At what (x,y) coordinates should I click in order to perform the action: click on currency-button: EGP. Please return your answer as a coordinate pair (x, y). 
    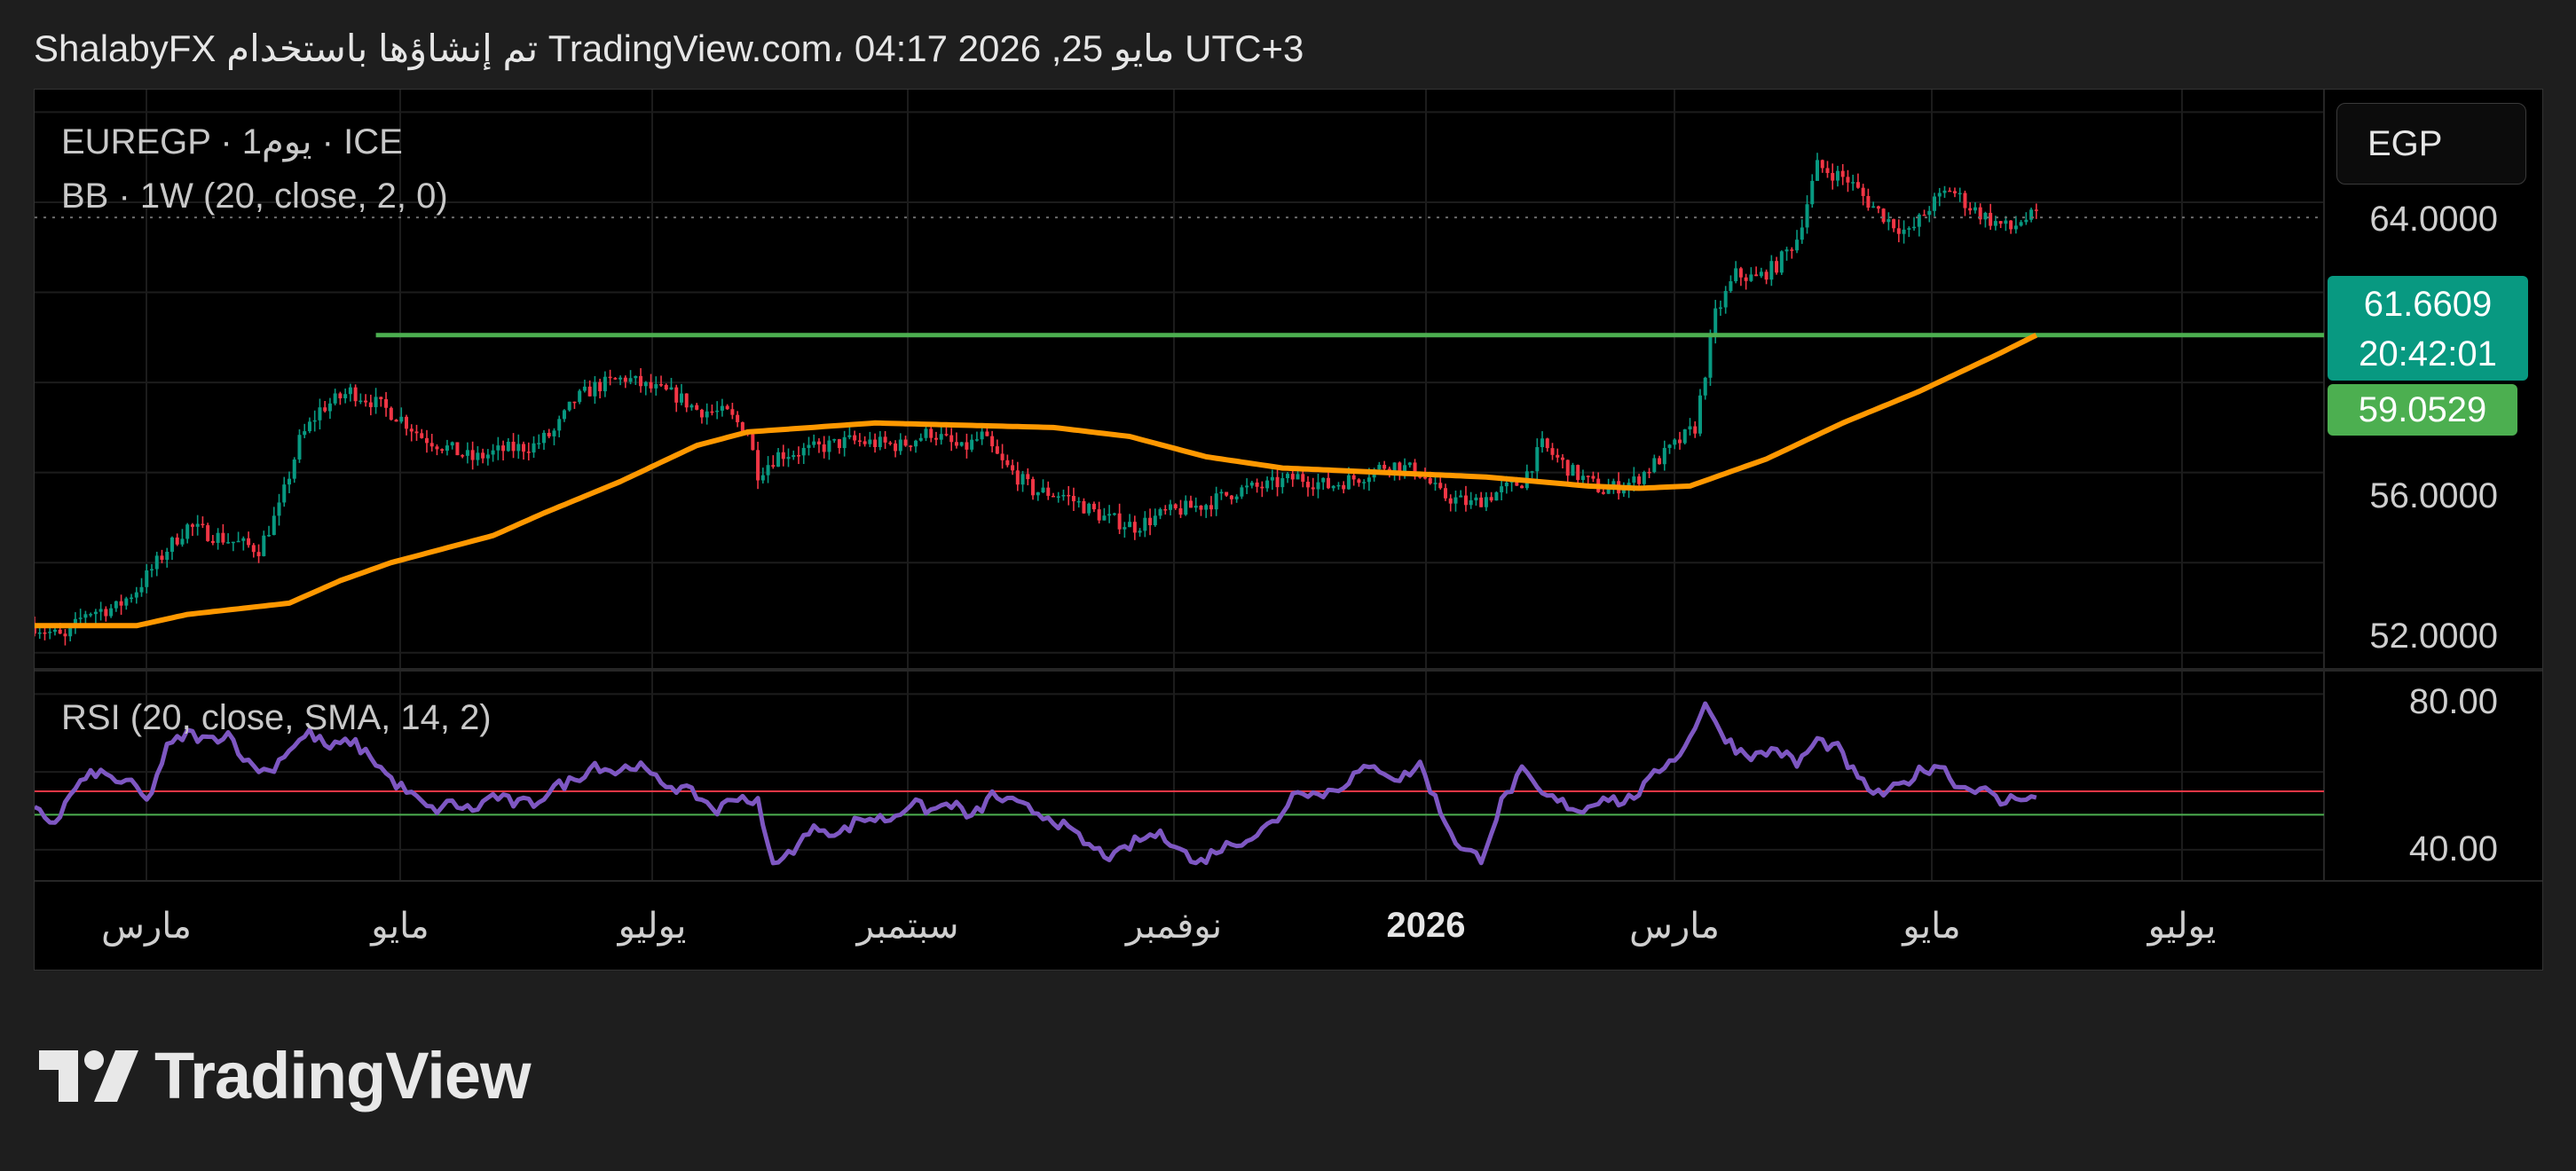
    Looking at the image, I should click on (2431, 144).